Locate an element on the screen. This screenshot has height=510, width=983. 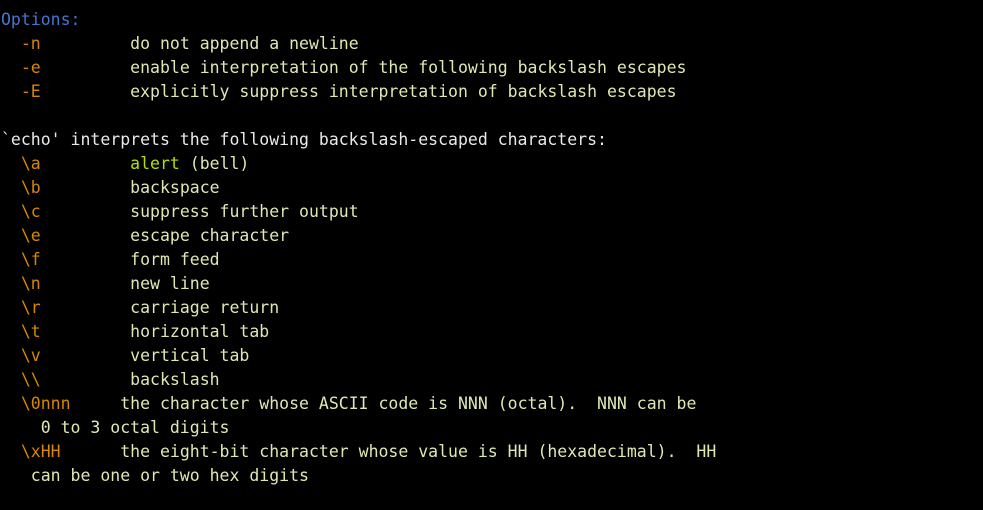
escape-code: \\ is located at coordinates (21, 379).